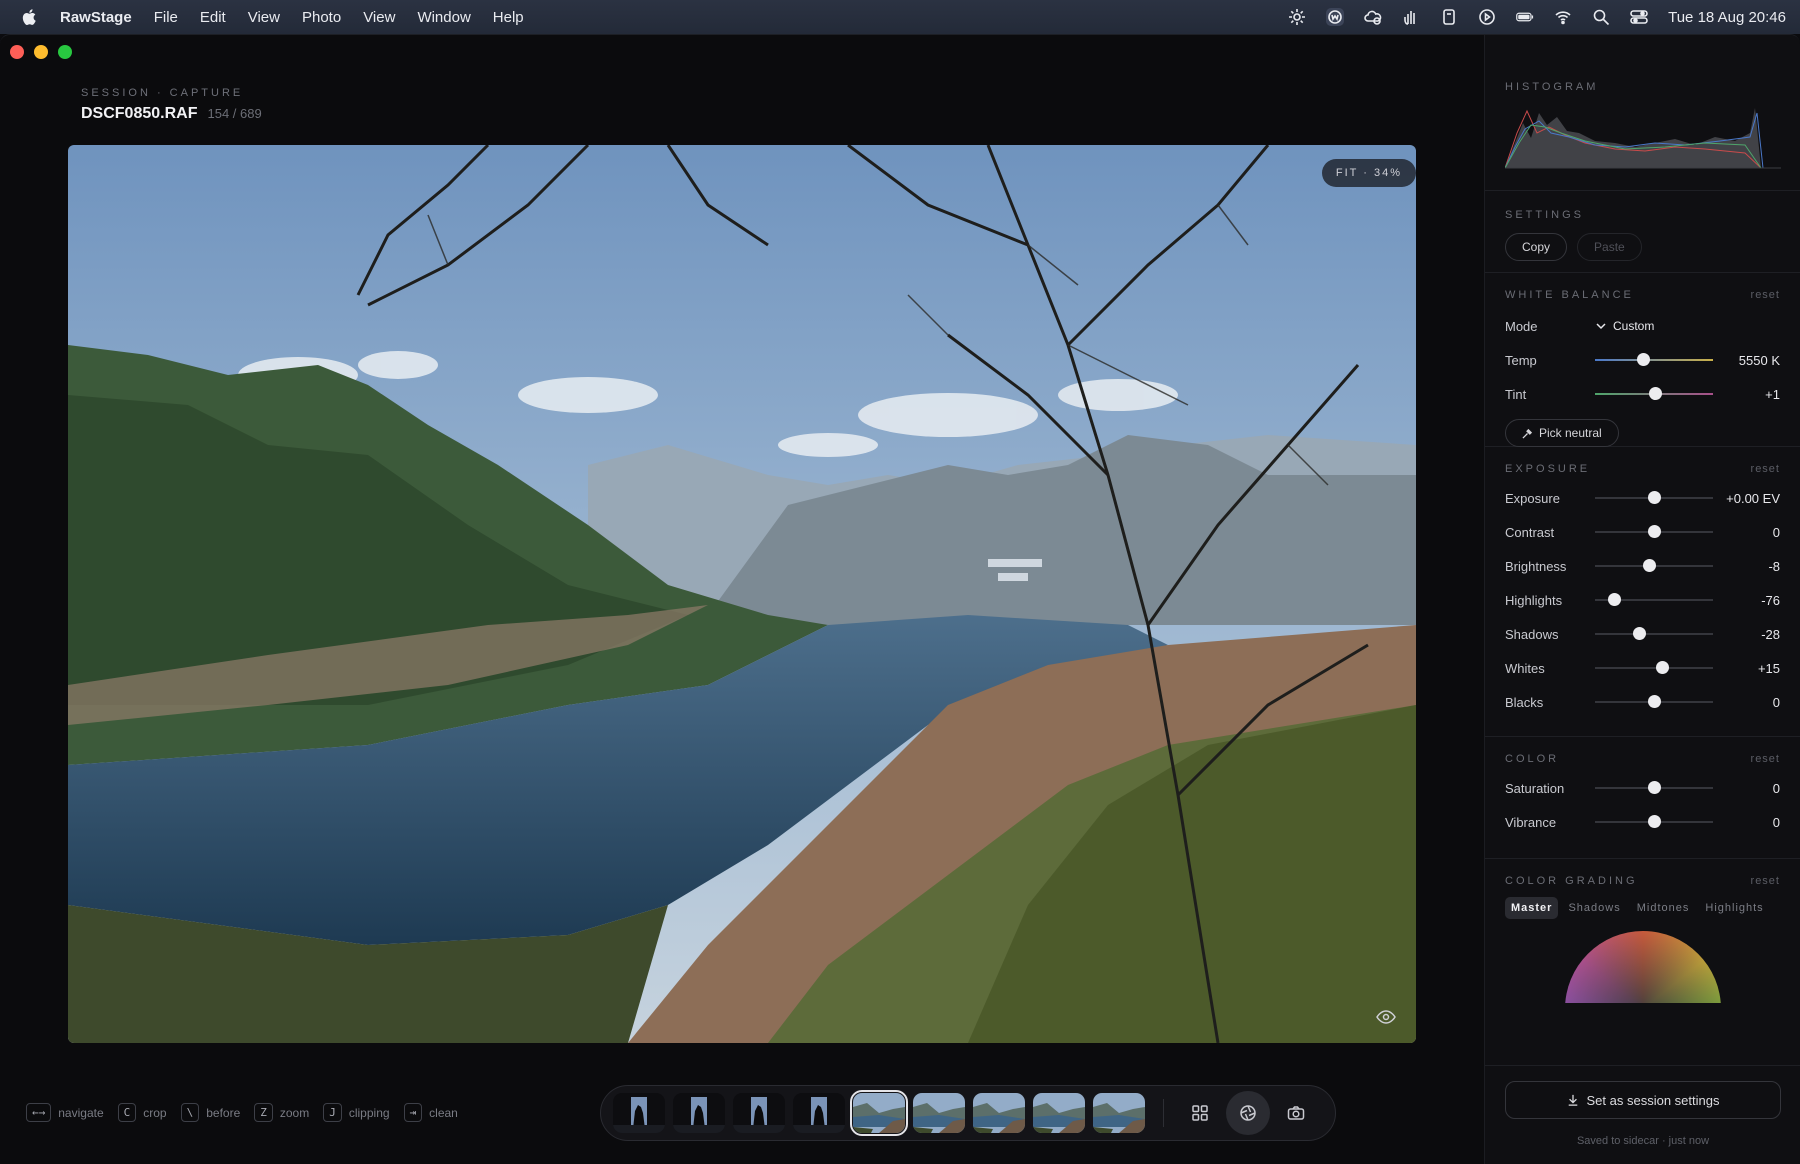  I want to click on cloud-sync-icon, so click(1373, 17).